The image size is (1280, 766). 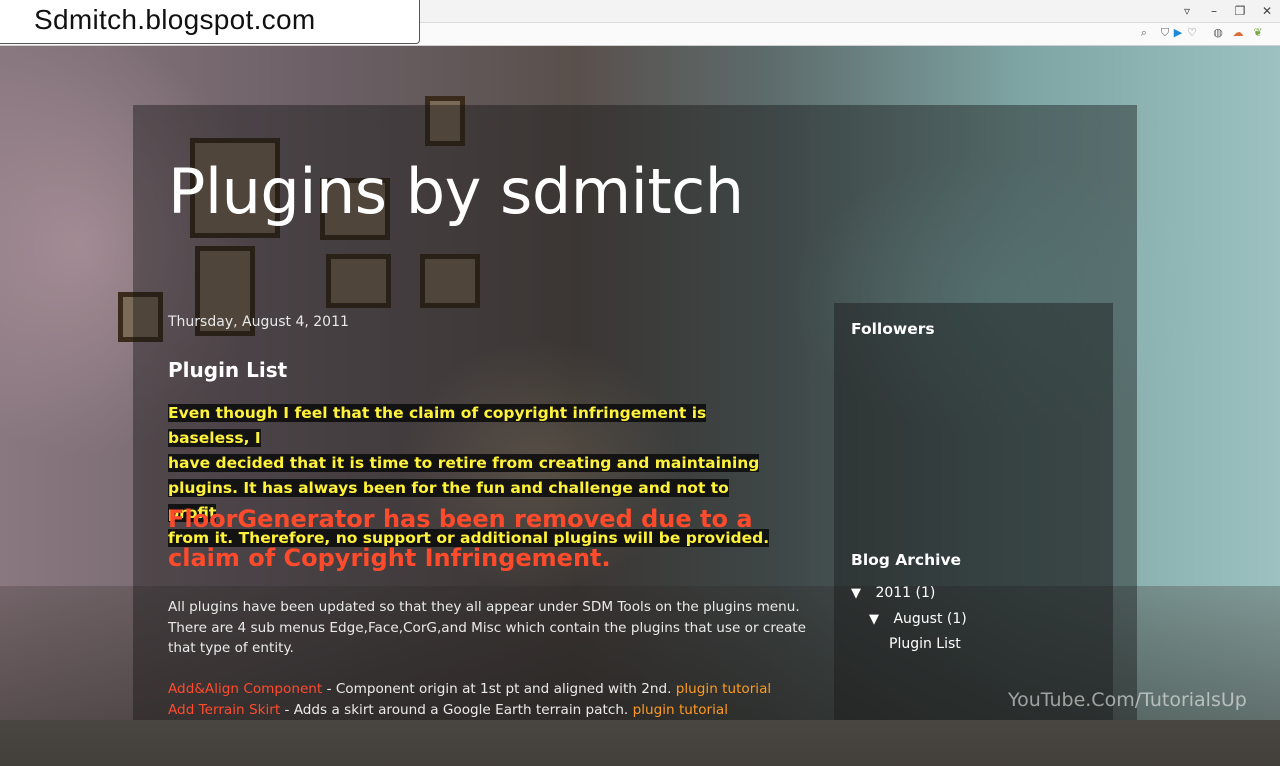 What do you see at coordinates (973, 511) in the screenshot?
I see `sidebar` at bounding box center [973, 511].